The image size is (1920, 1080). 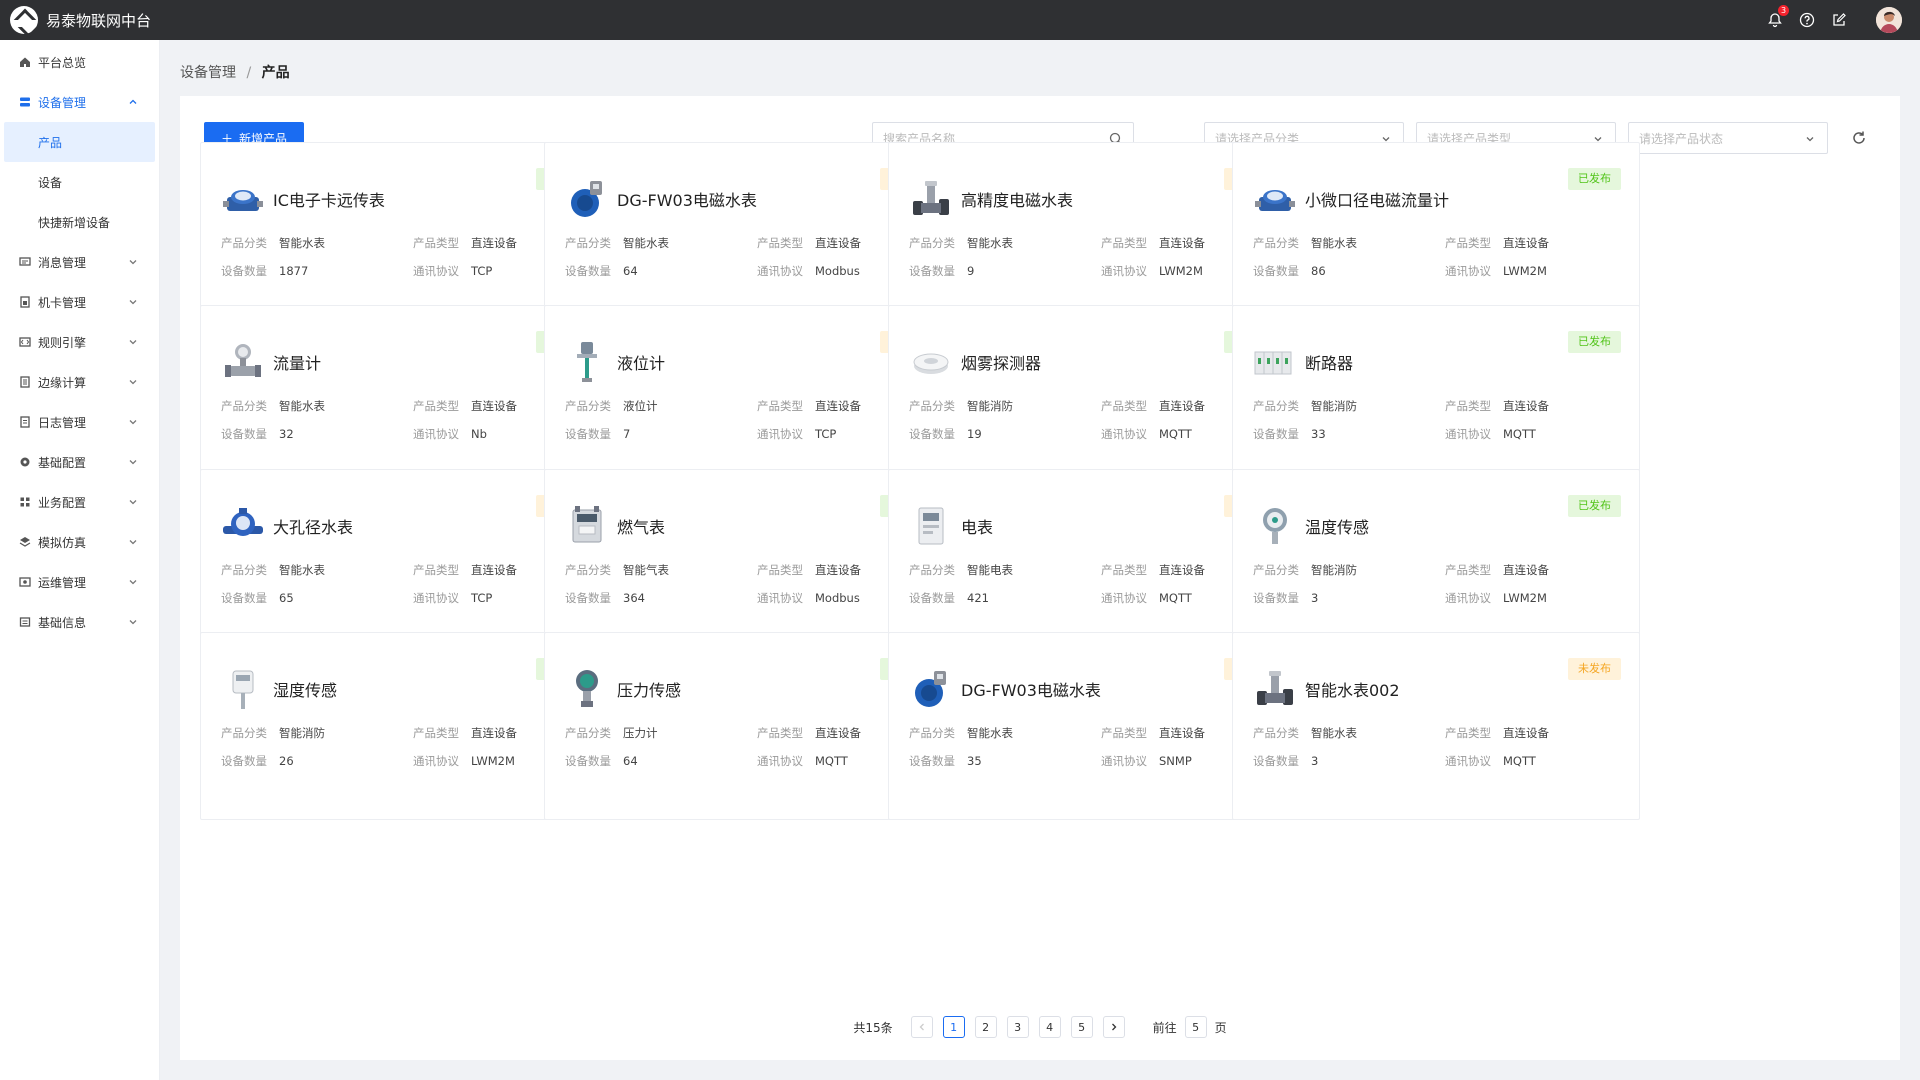 I want to click on goto-page: 前往 5 页, so click(x=1190, y=1027).